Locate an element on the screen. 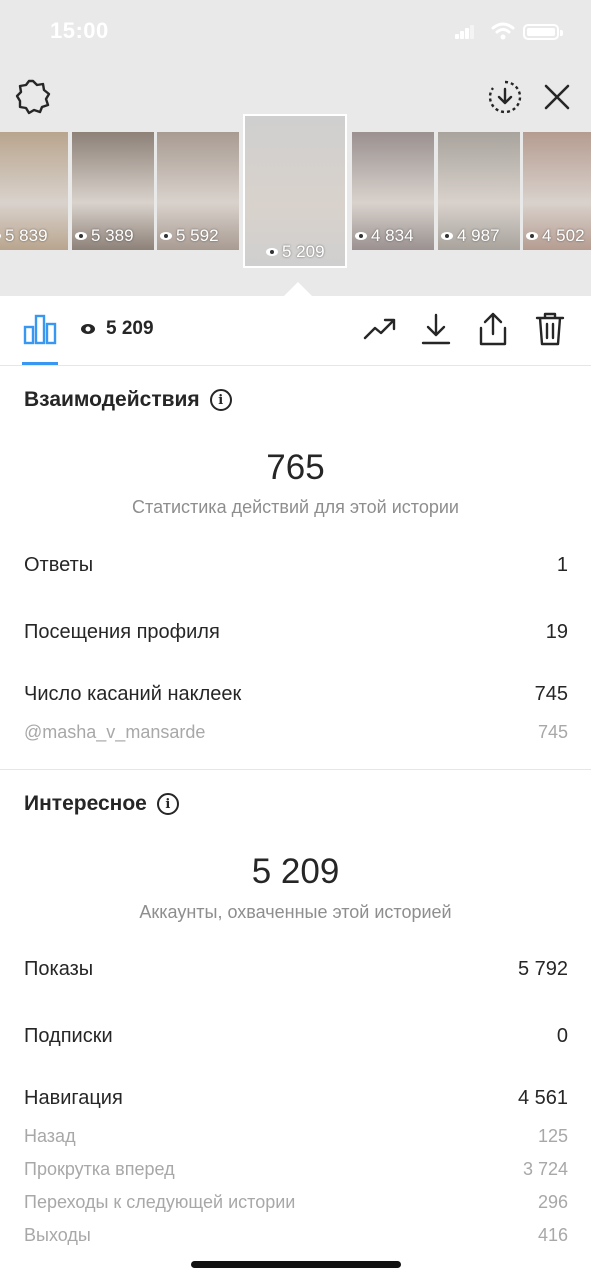 The image size is (591, 1280). interactions-caption: Статистика действий для этой истории is located at coordinates (295, 507).